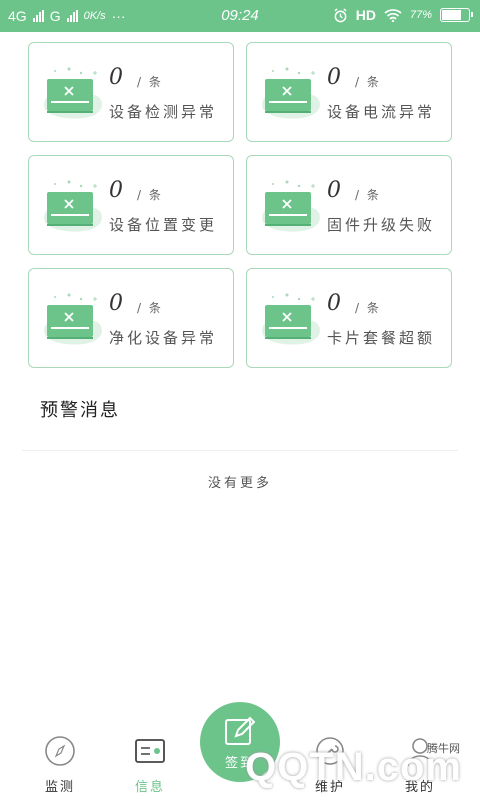 The image size is (480, 800). What do you see at coordinates (150, 764) in the screenshot?
I see `nav-tab-info: 信息` at bounding box center [150, 764].